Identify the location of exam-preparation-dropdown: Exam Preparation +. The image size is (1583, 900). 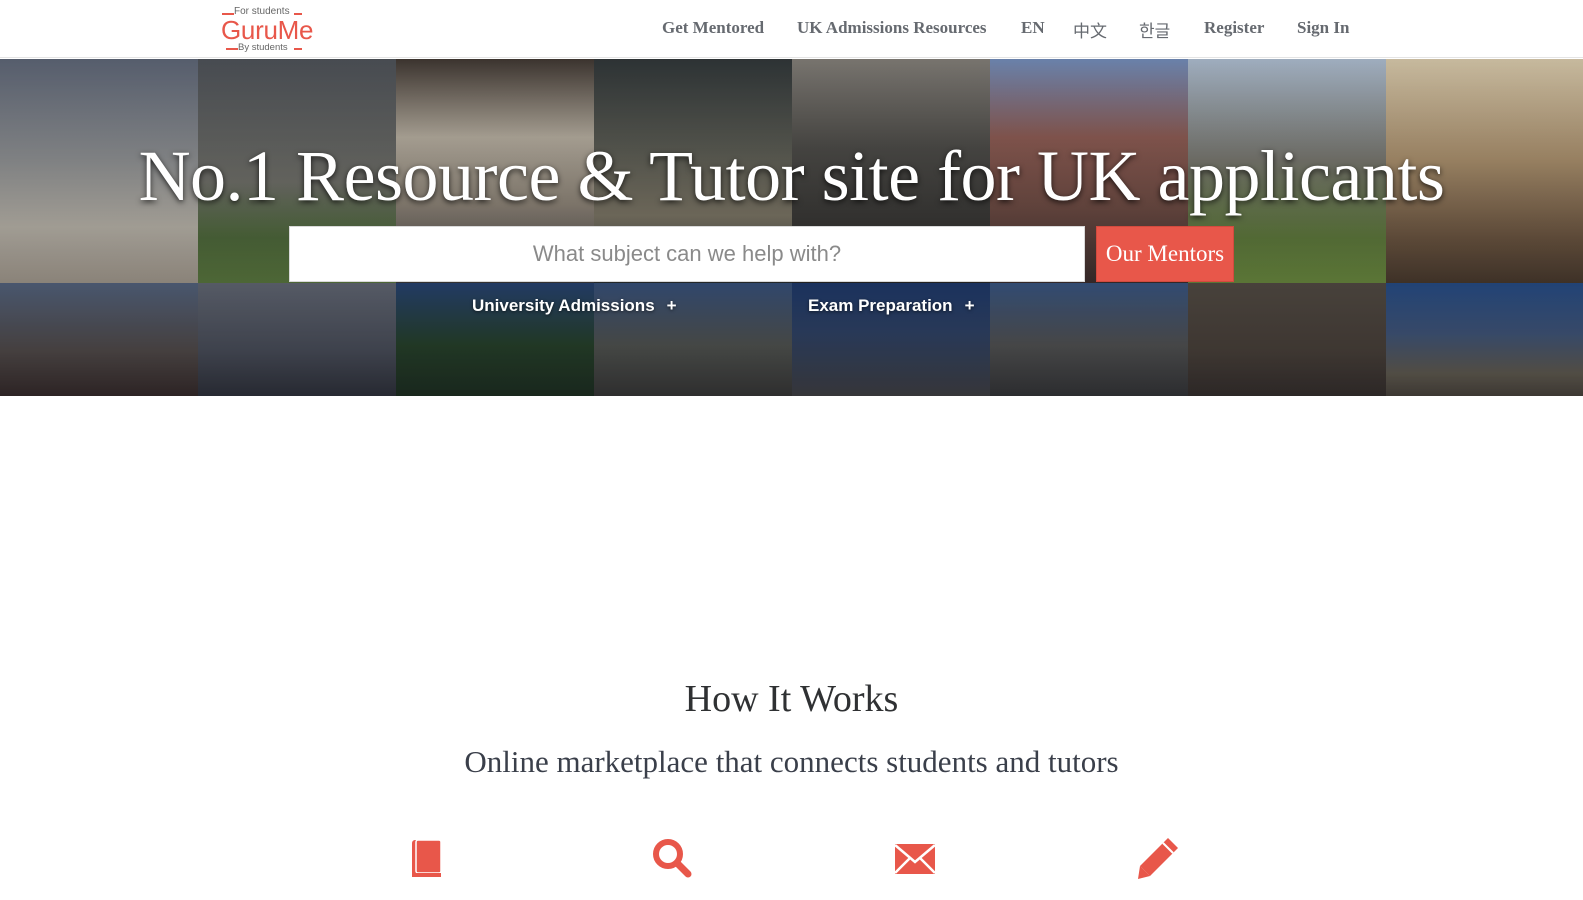
(891, 306).